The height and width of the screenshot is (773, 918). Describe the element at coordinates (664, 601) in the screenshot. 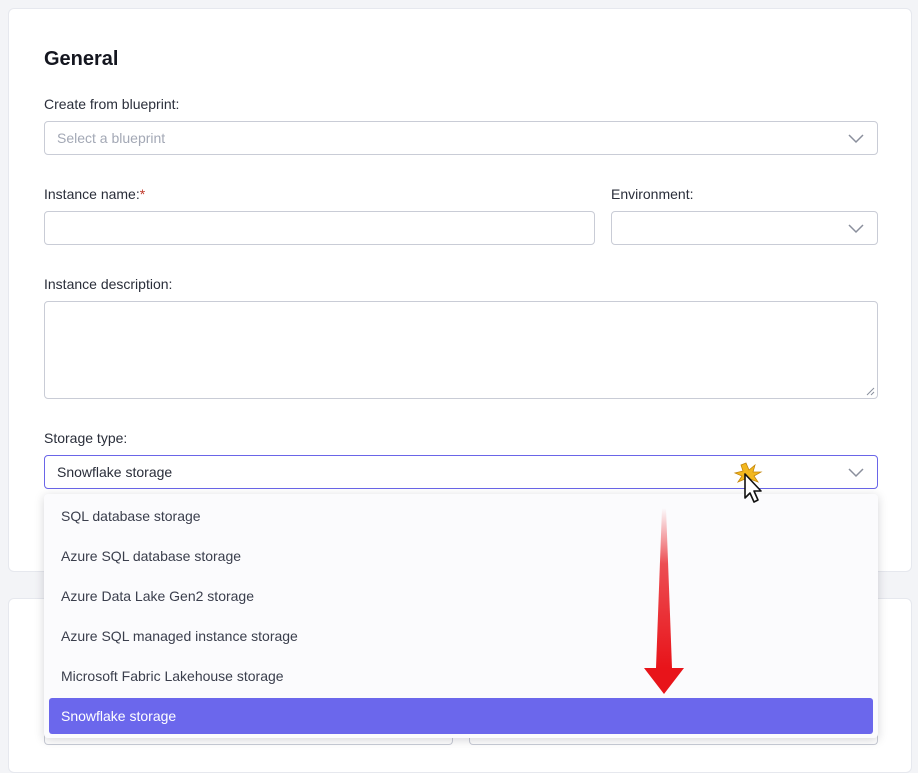

I see `red-arrow-down-icon` at that location.